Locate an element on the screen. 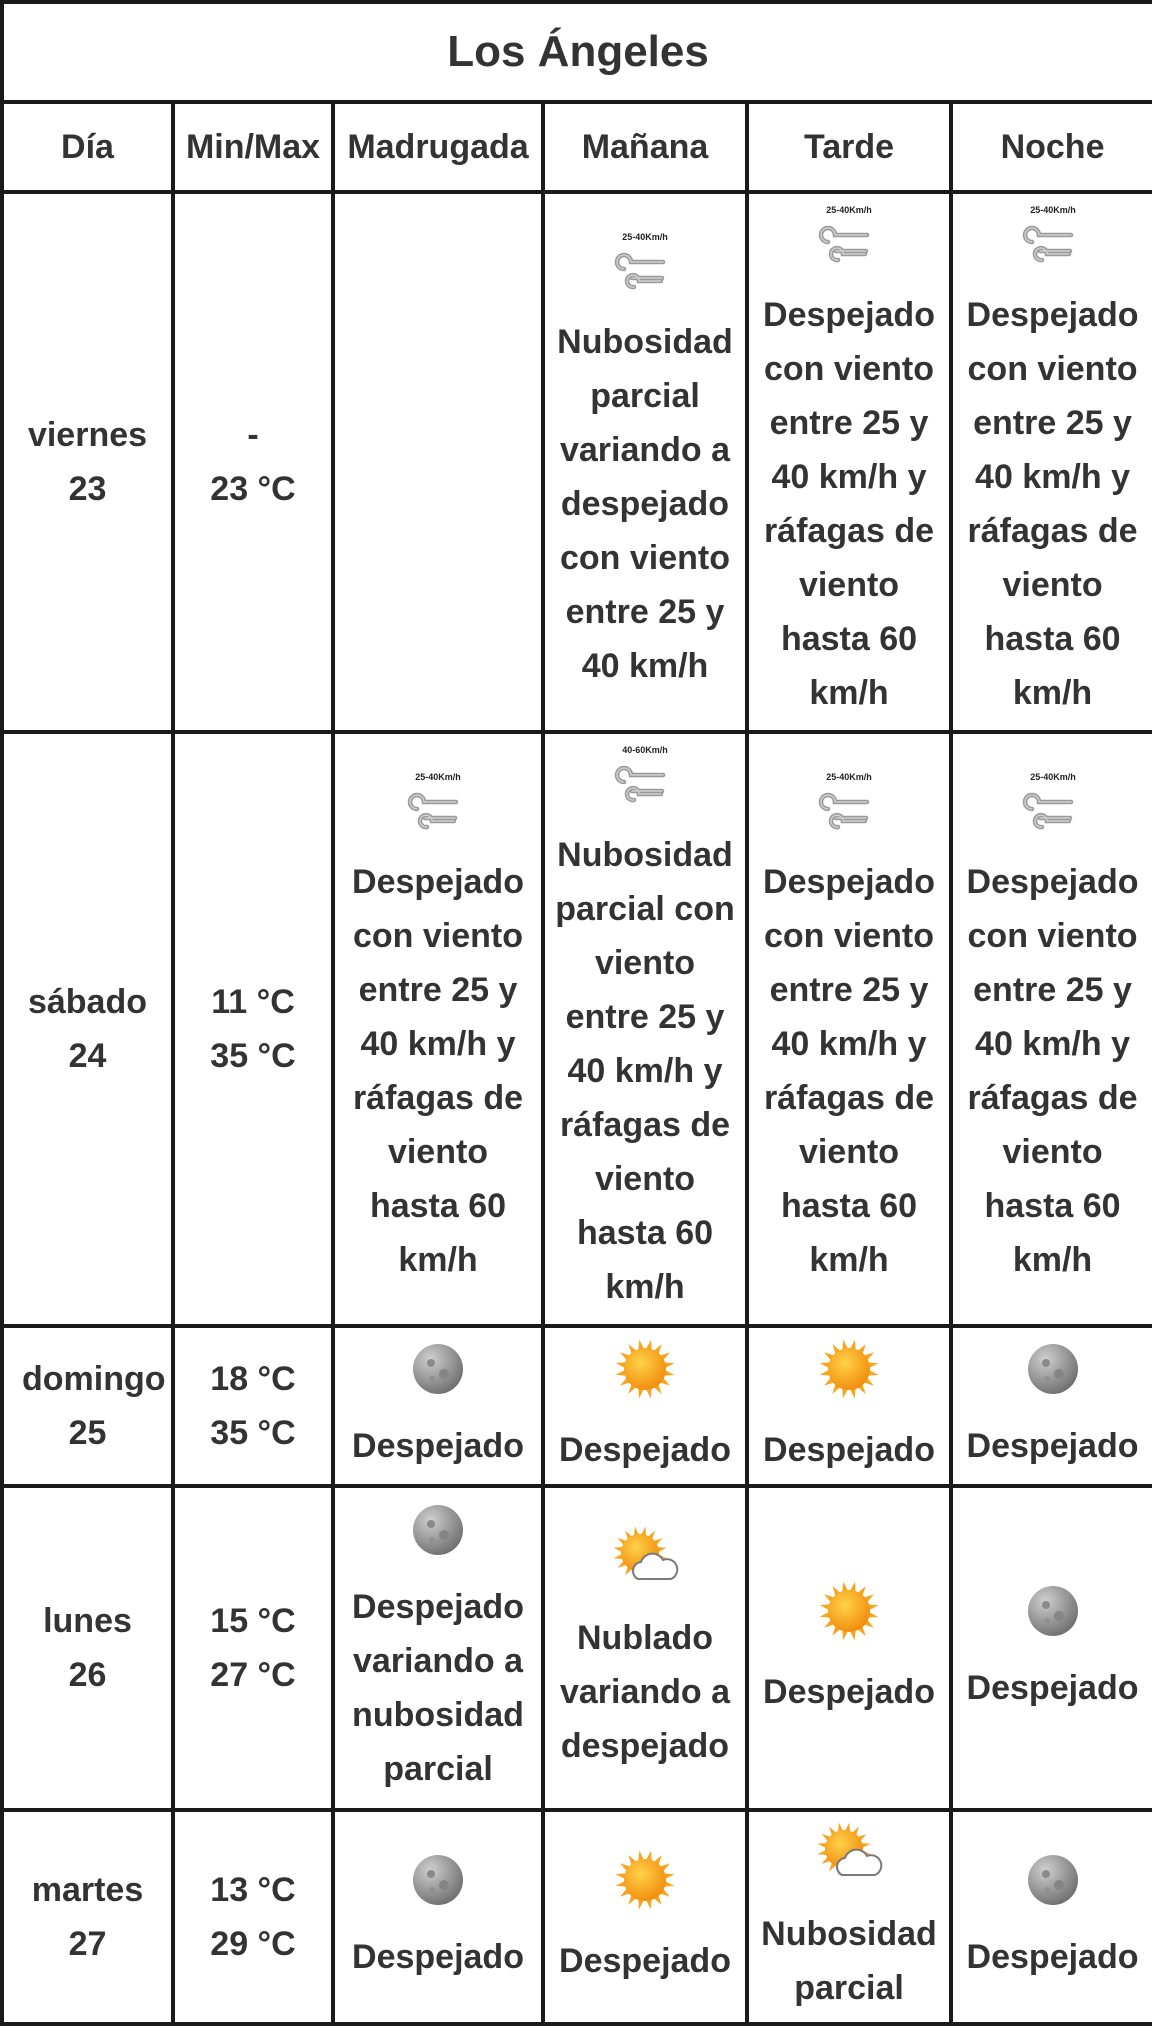  min-max-cell: - 23 °C is located at coordinates (253, 462).